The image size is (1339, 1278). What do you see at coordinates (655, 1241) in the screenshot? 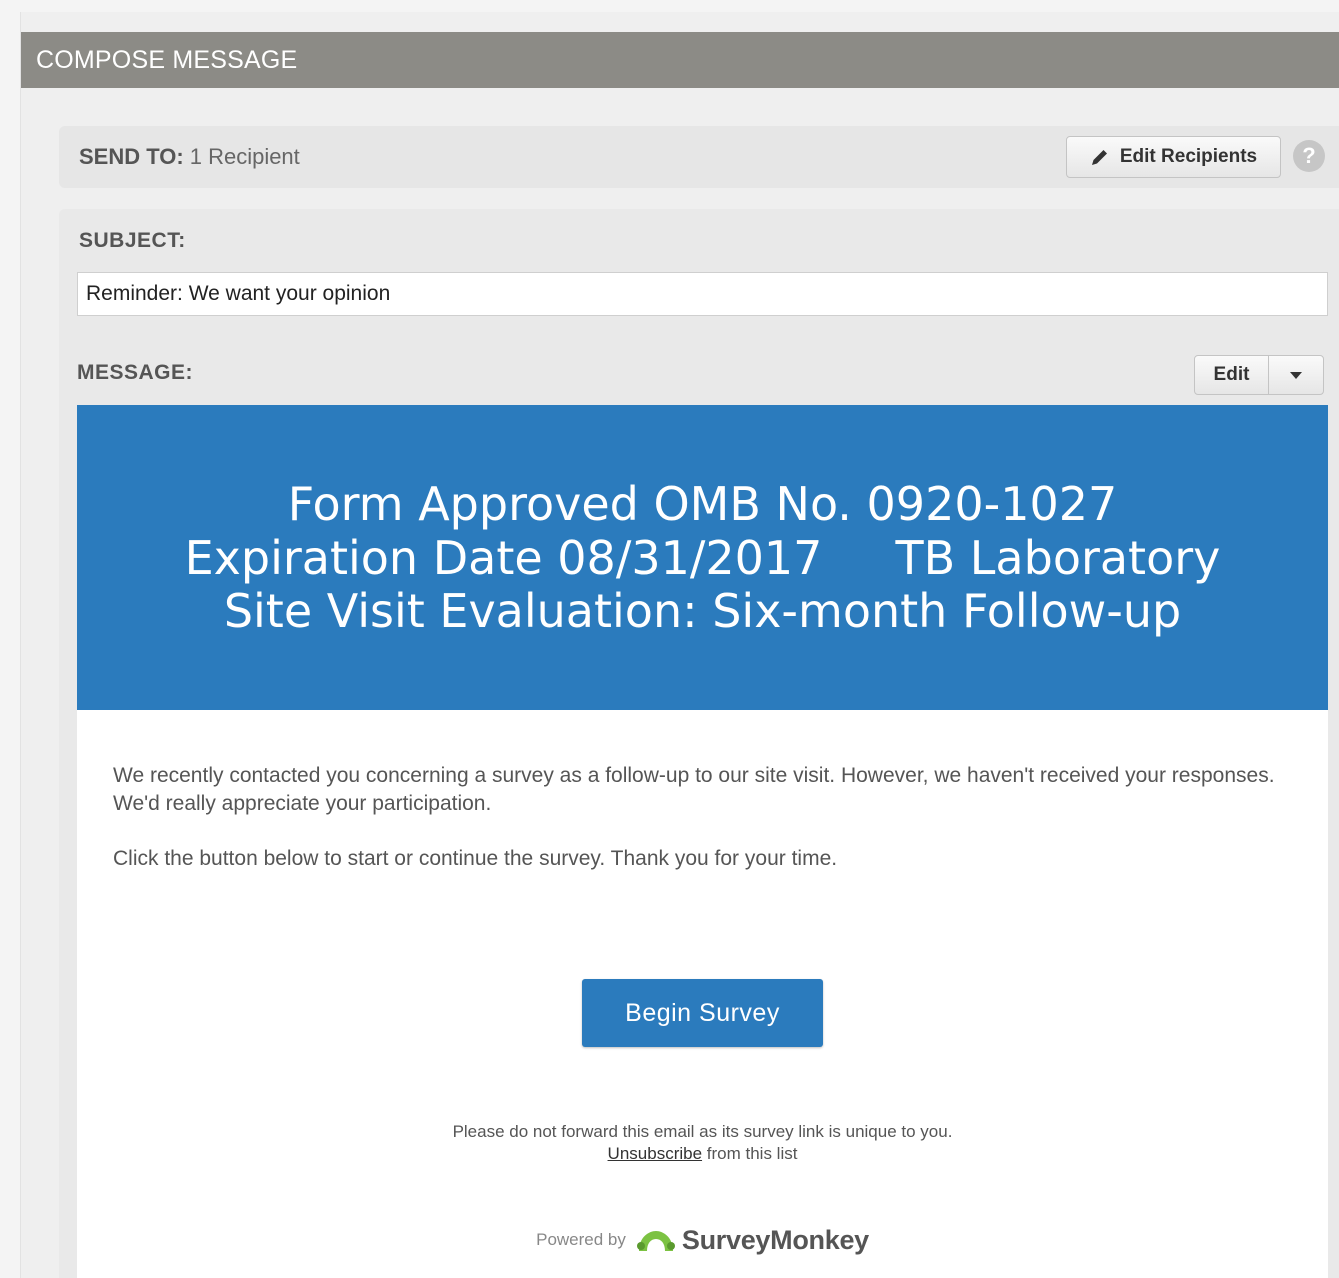
I see `surveymonkey-icon` at bounding box center [655, 1241].